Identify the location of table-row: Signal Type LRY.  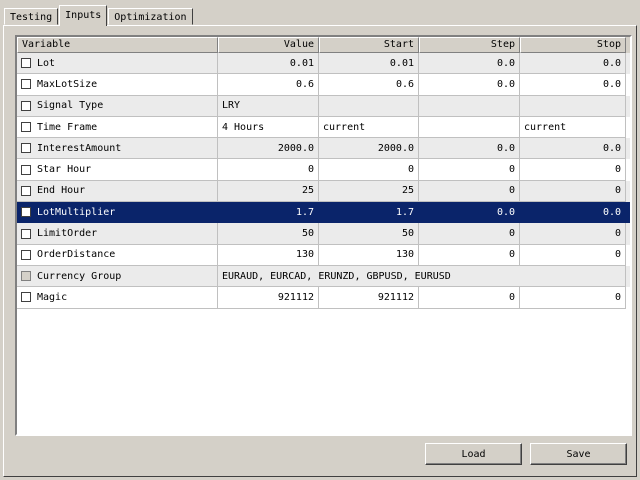
(323, 106).